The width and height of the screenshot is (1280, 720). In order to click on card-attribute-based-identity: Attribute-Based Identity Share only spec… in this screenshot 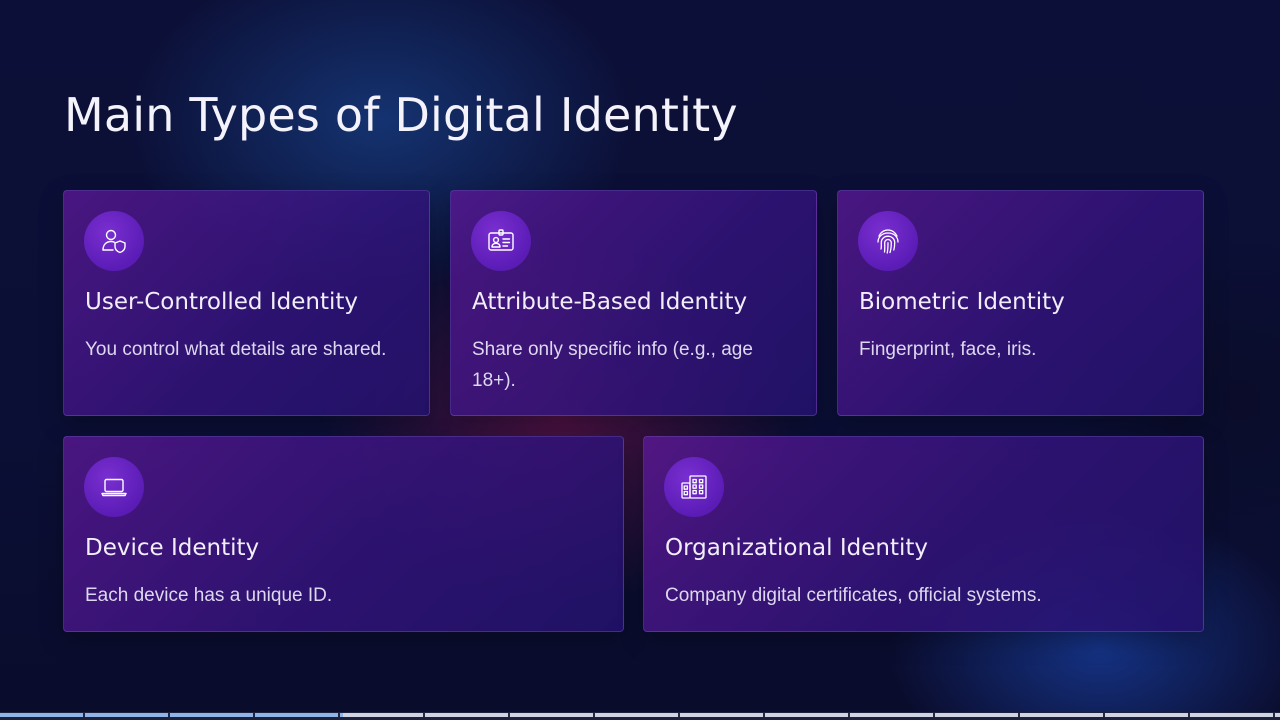, I will do `click(633, 303)`.